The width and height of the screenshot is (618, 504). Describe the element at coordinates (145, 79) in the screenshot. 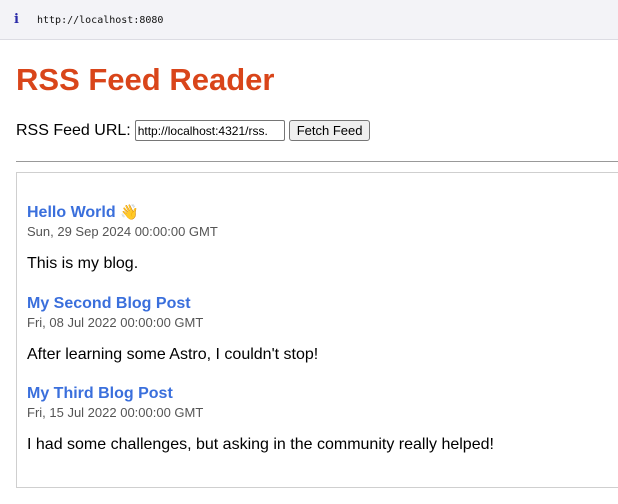

I see `page-title: RSS Feed Reader` at that location.